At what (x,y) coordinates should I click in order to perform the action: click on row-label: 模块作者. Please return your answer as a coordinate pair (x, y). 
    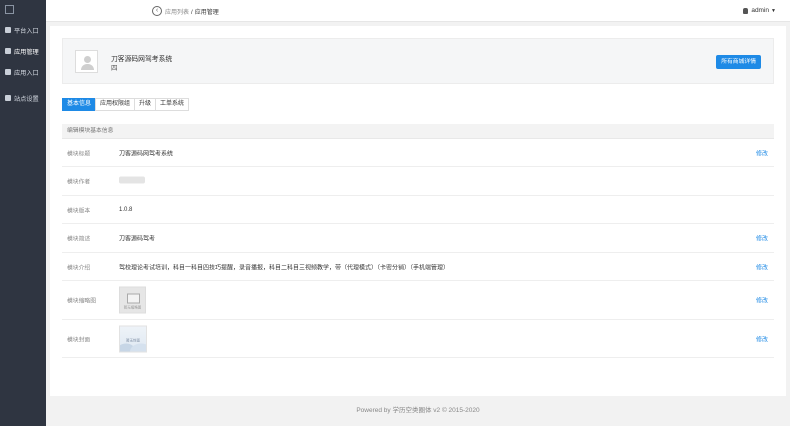
    Looking at the image, I should click on (79, 182).